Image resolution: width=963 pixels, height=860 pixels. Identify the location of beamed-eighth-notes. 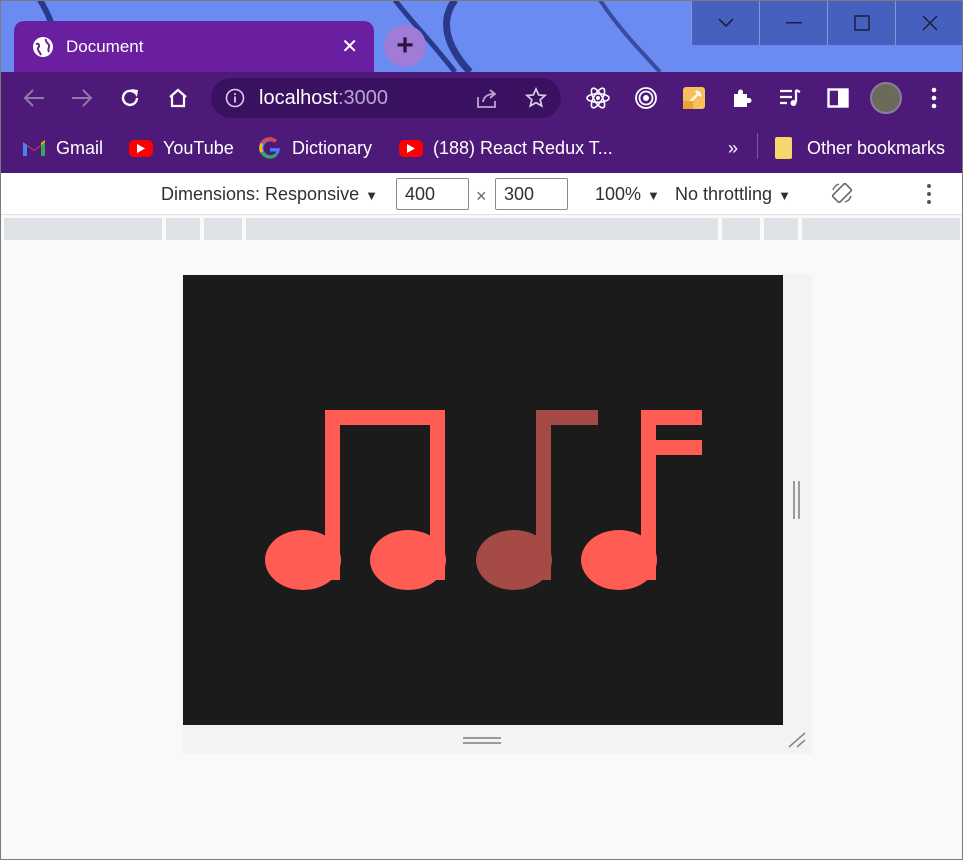
(355, 500).